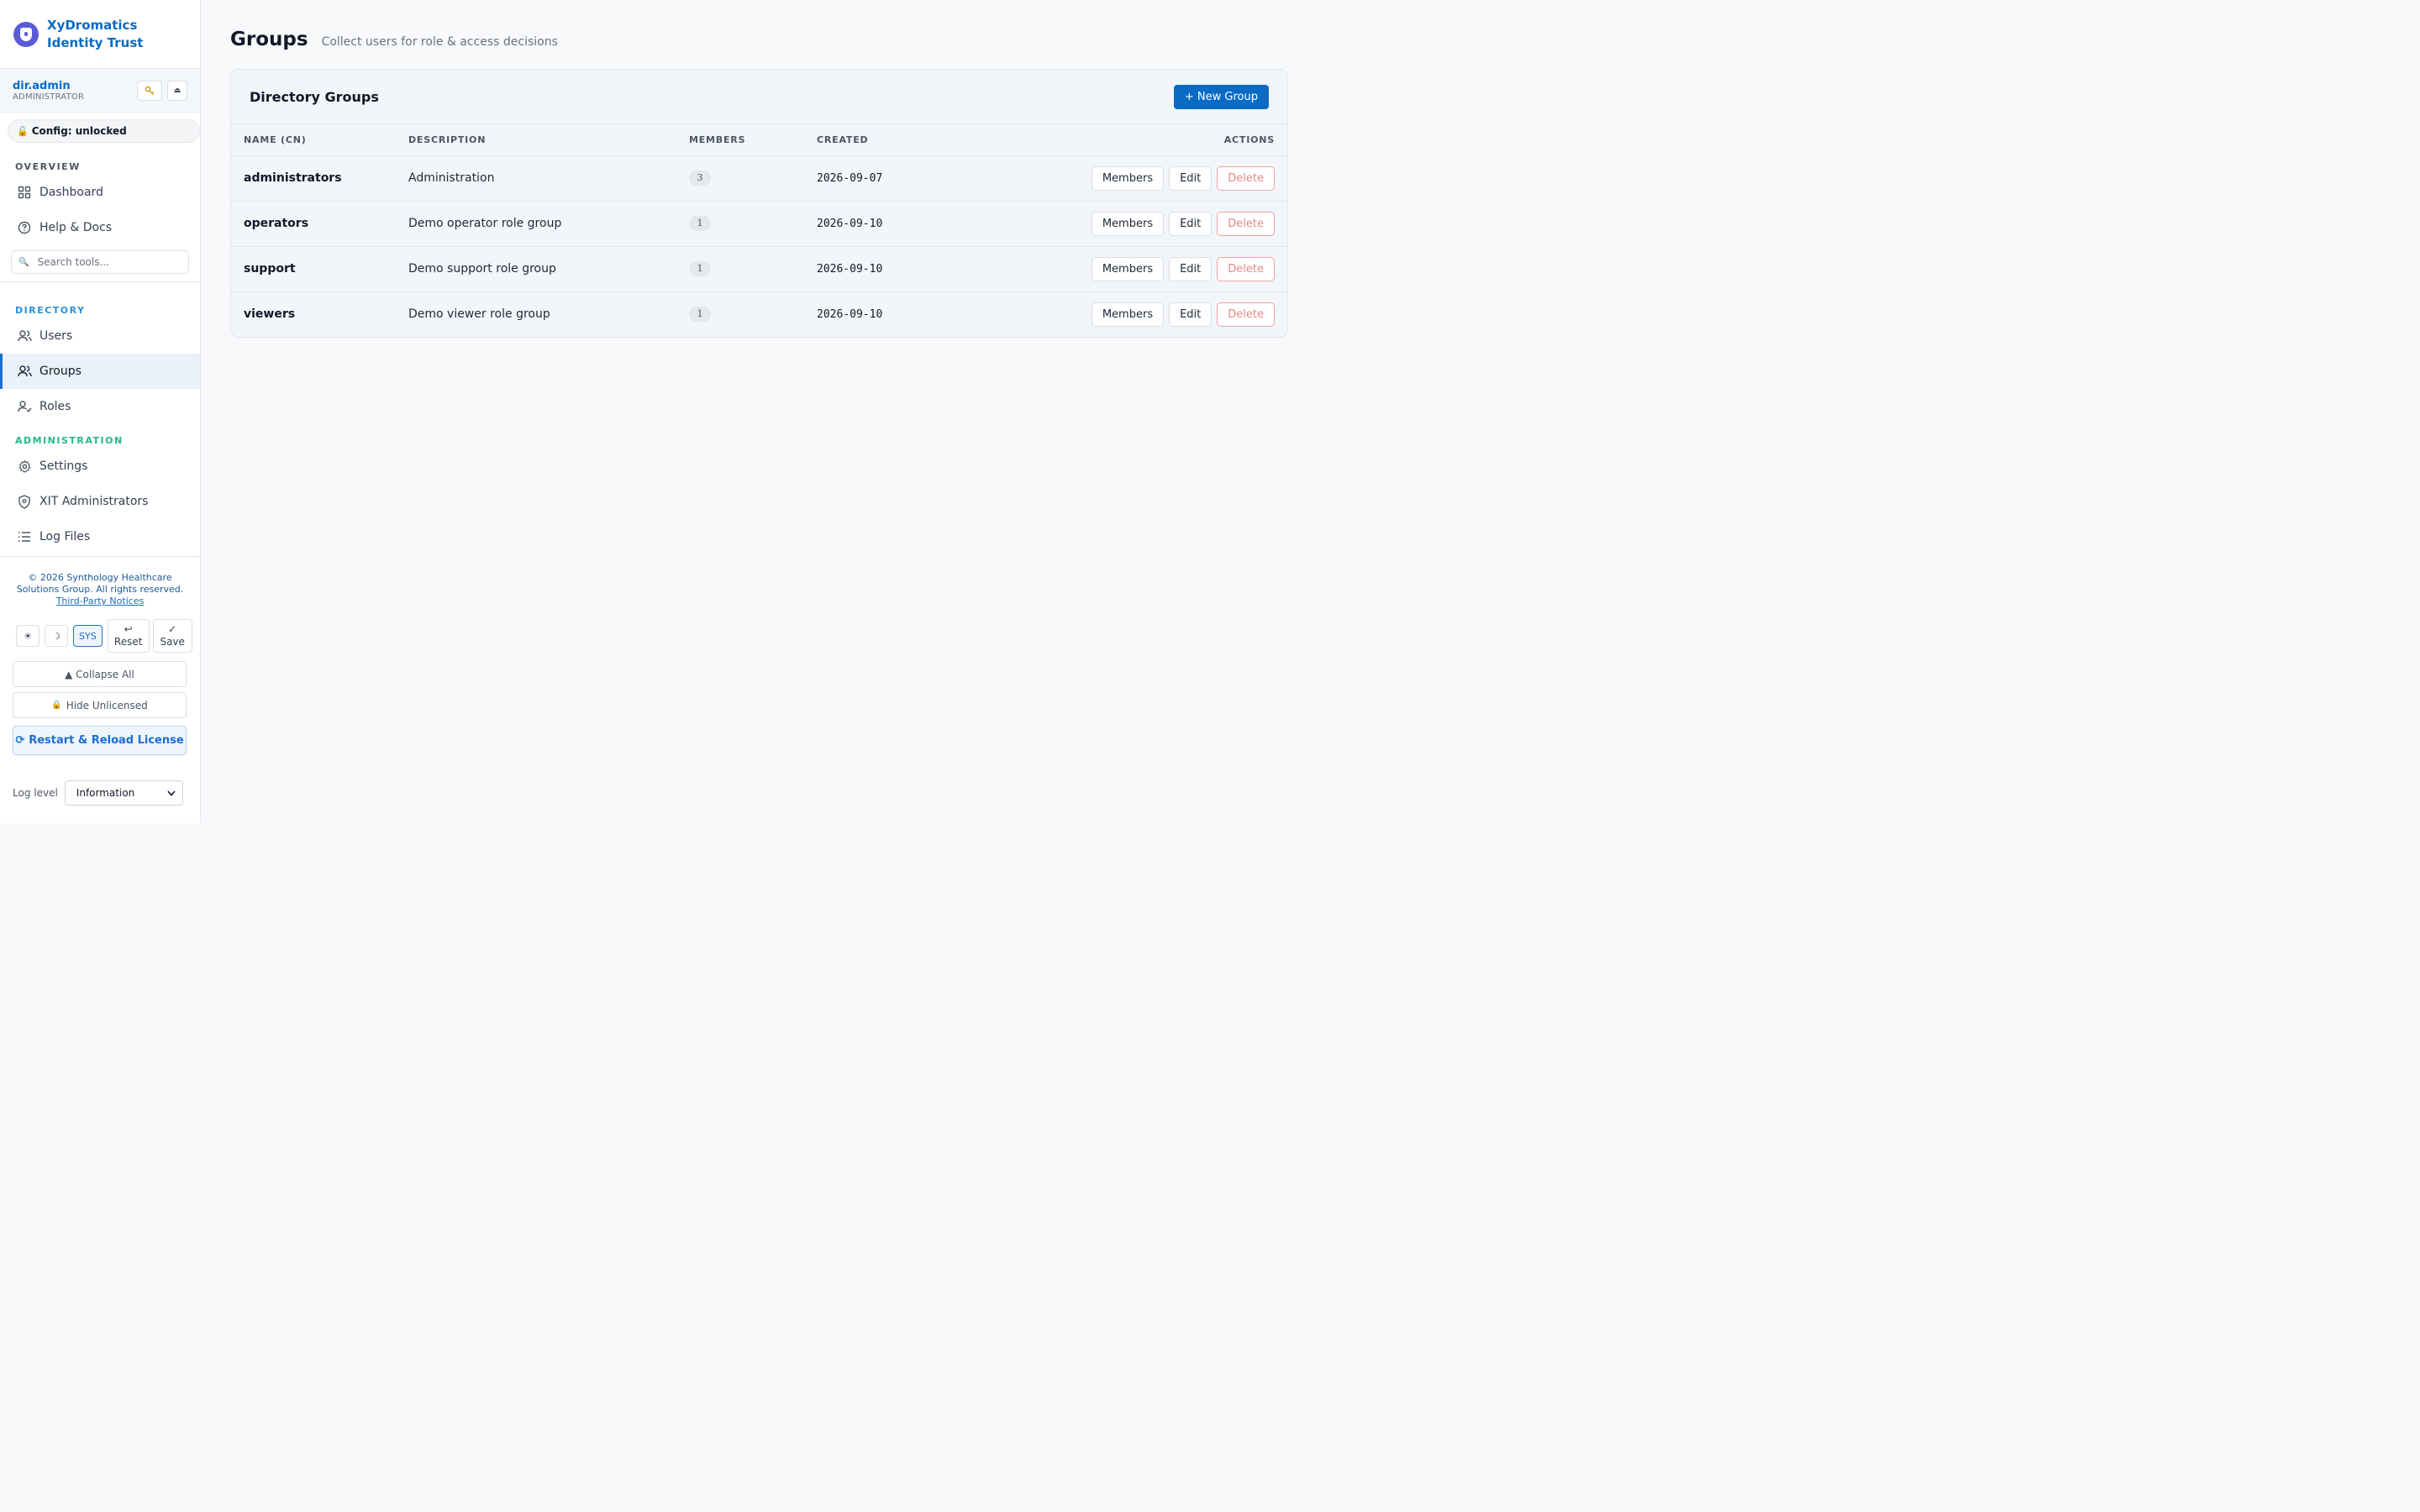 The height and width of the screenshot is (1512, 2420). I want to click on hide-unlicensed-label: Hide Unlicensed, so click(107, 705).